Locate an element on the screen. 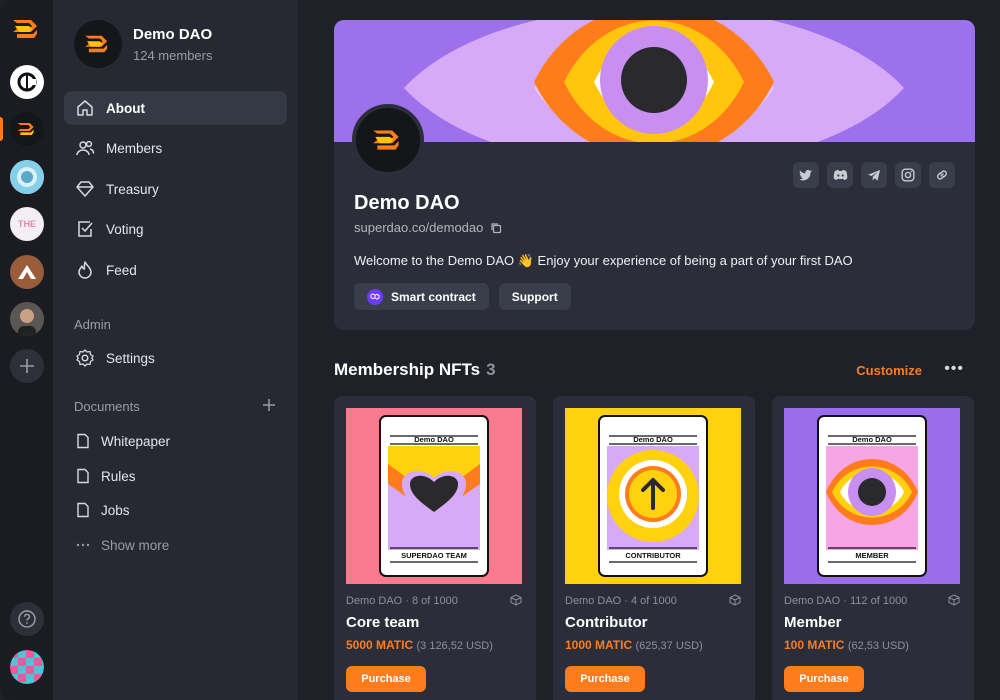 The height and width of the screenshot is (700, 1000). nft-price: 5000 MATIC (3 126,52 USD) is located at coordinates (419, 645).